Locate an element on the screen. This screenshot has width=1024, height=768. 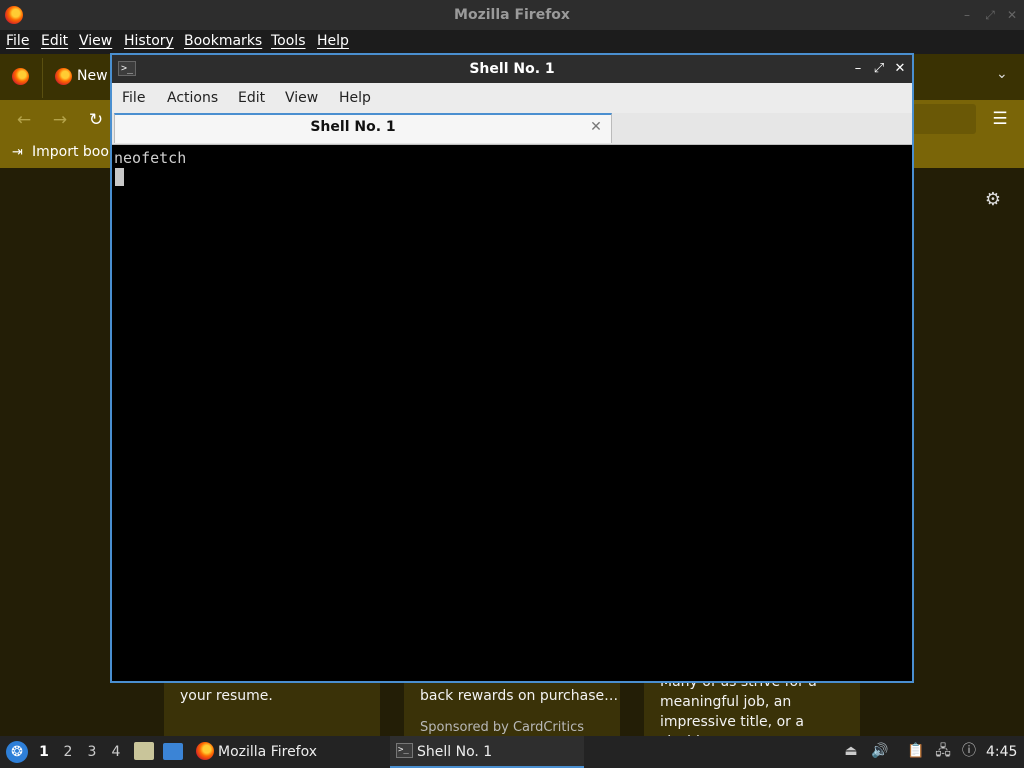
taskbar-firefox-label: Mozilla Firefox is located at coordinates (268, 752).